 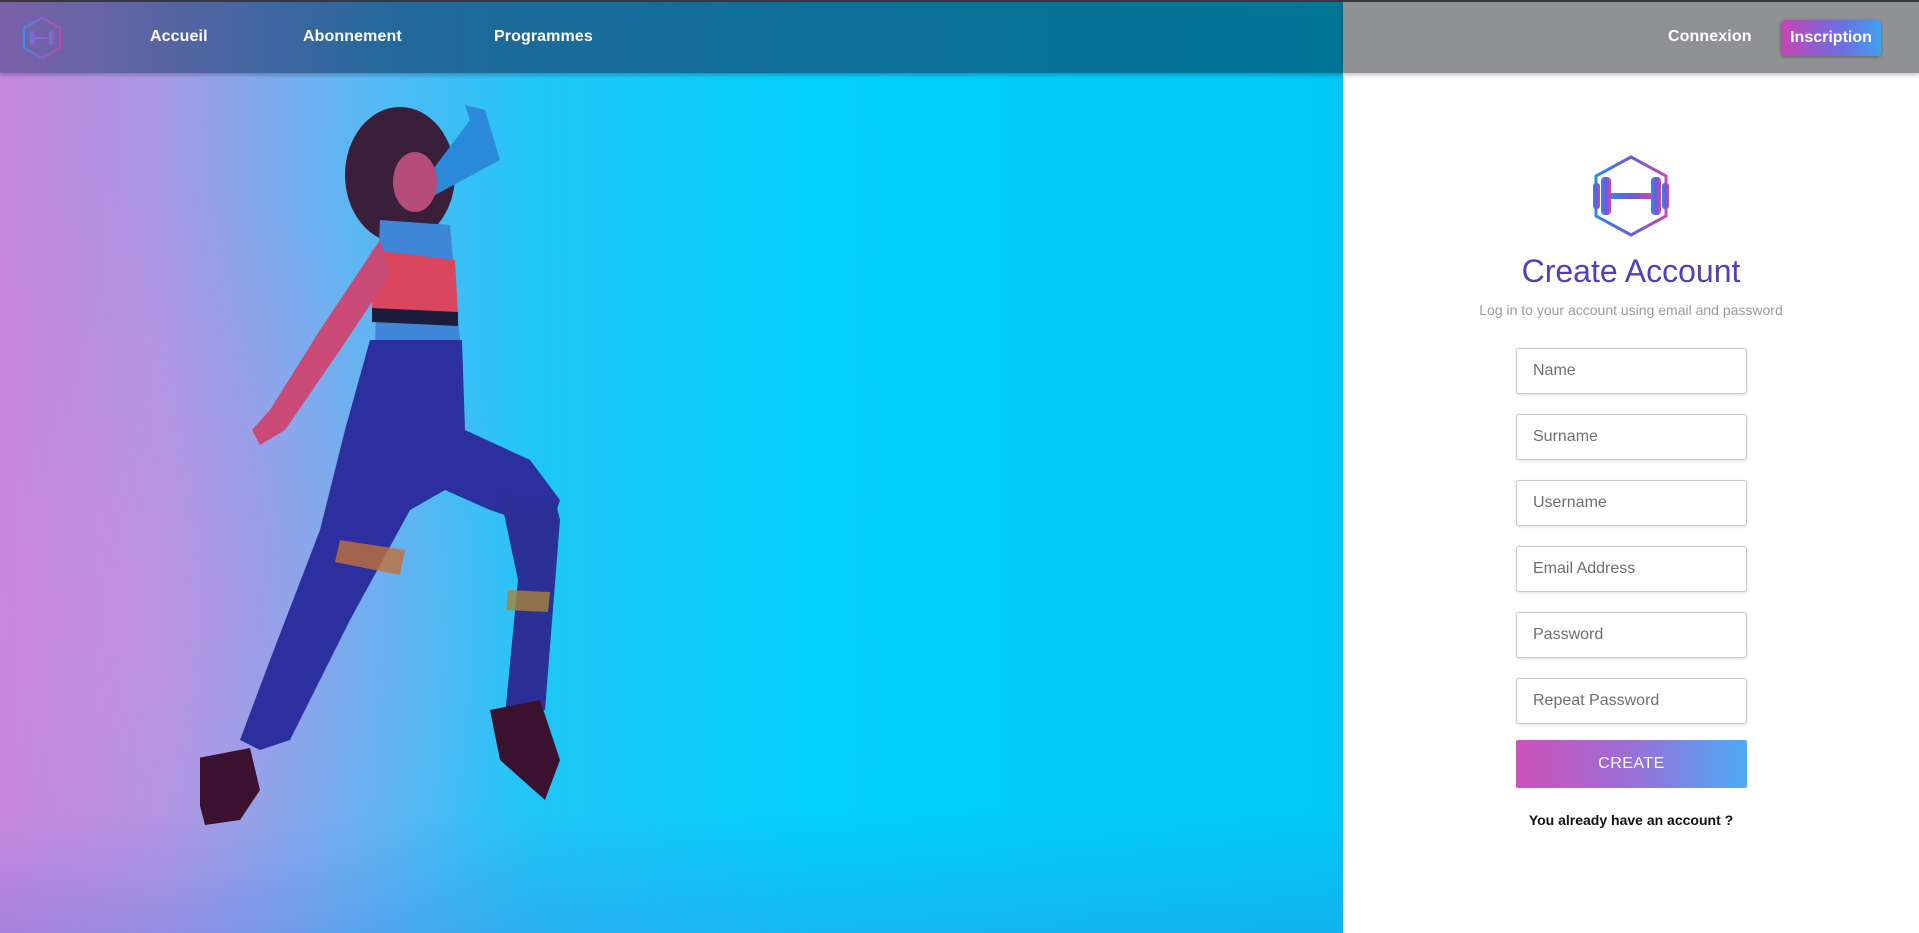 What do you see at coordinates (1631, 371) in the screenshot?
I see `name-input` at bounding box center [1631, 371].